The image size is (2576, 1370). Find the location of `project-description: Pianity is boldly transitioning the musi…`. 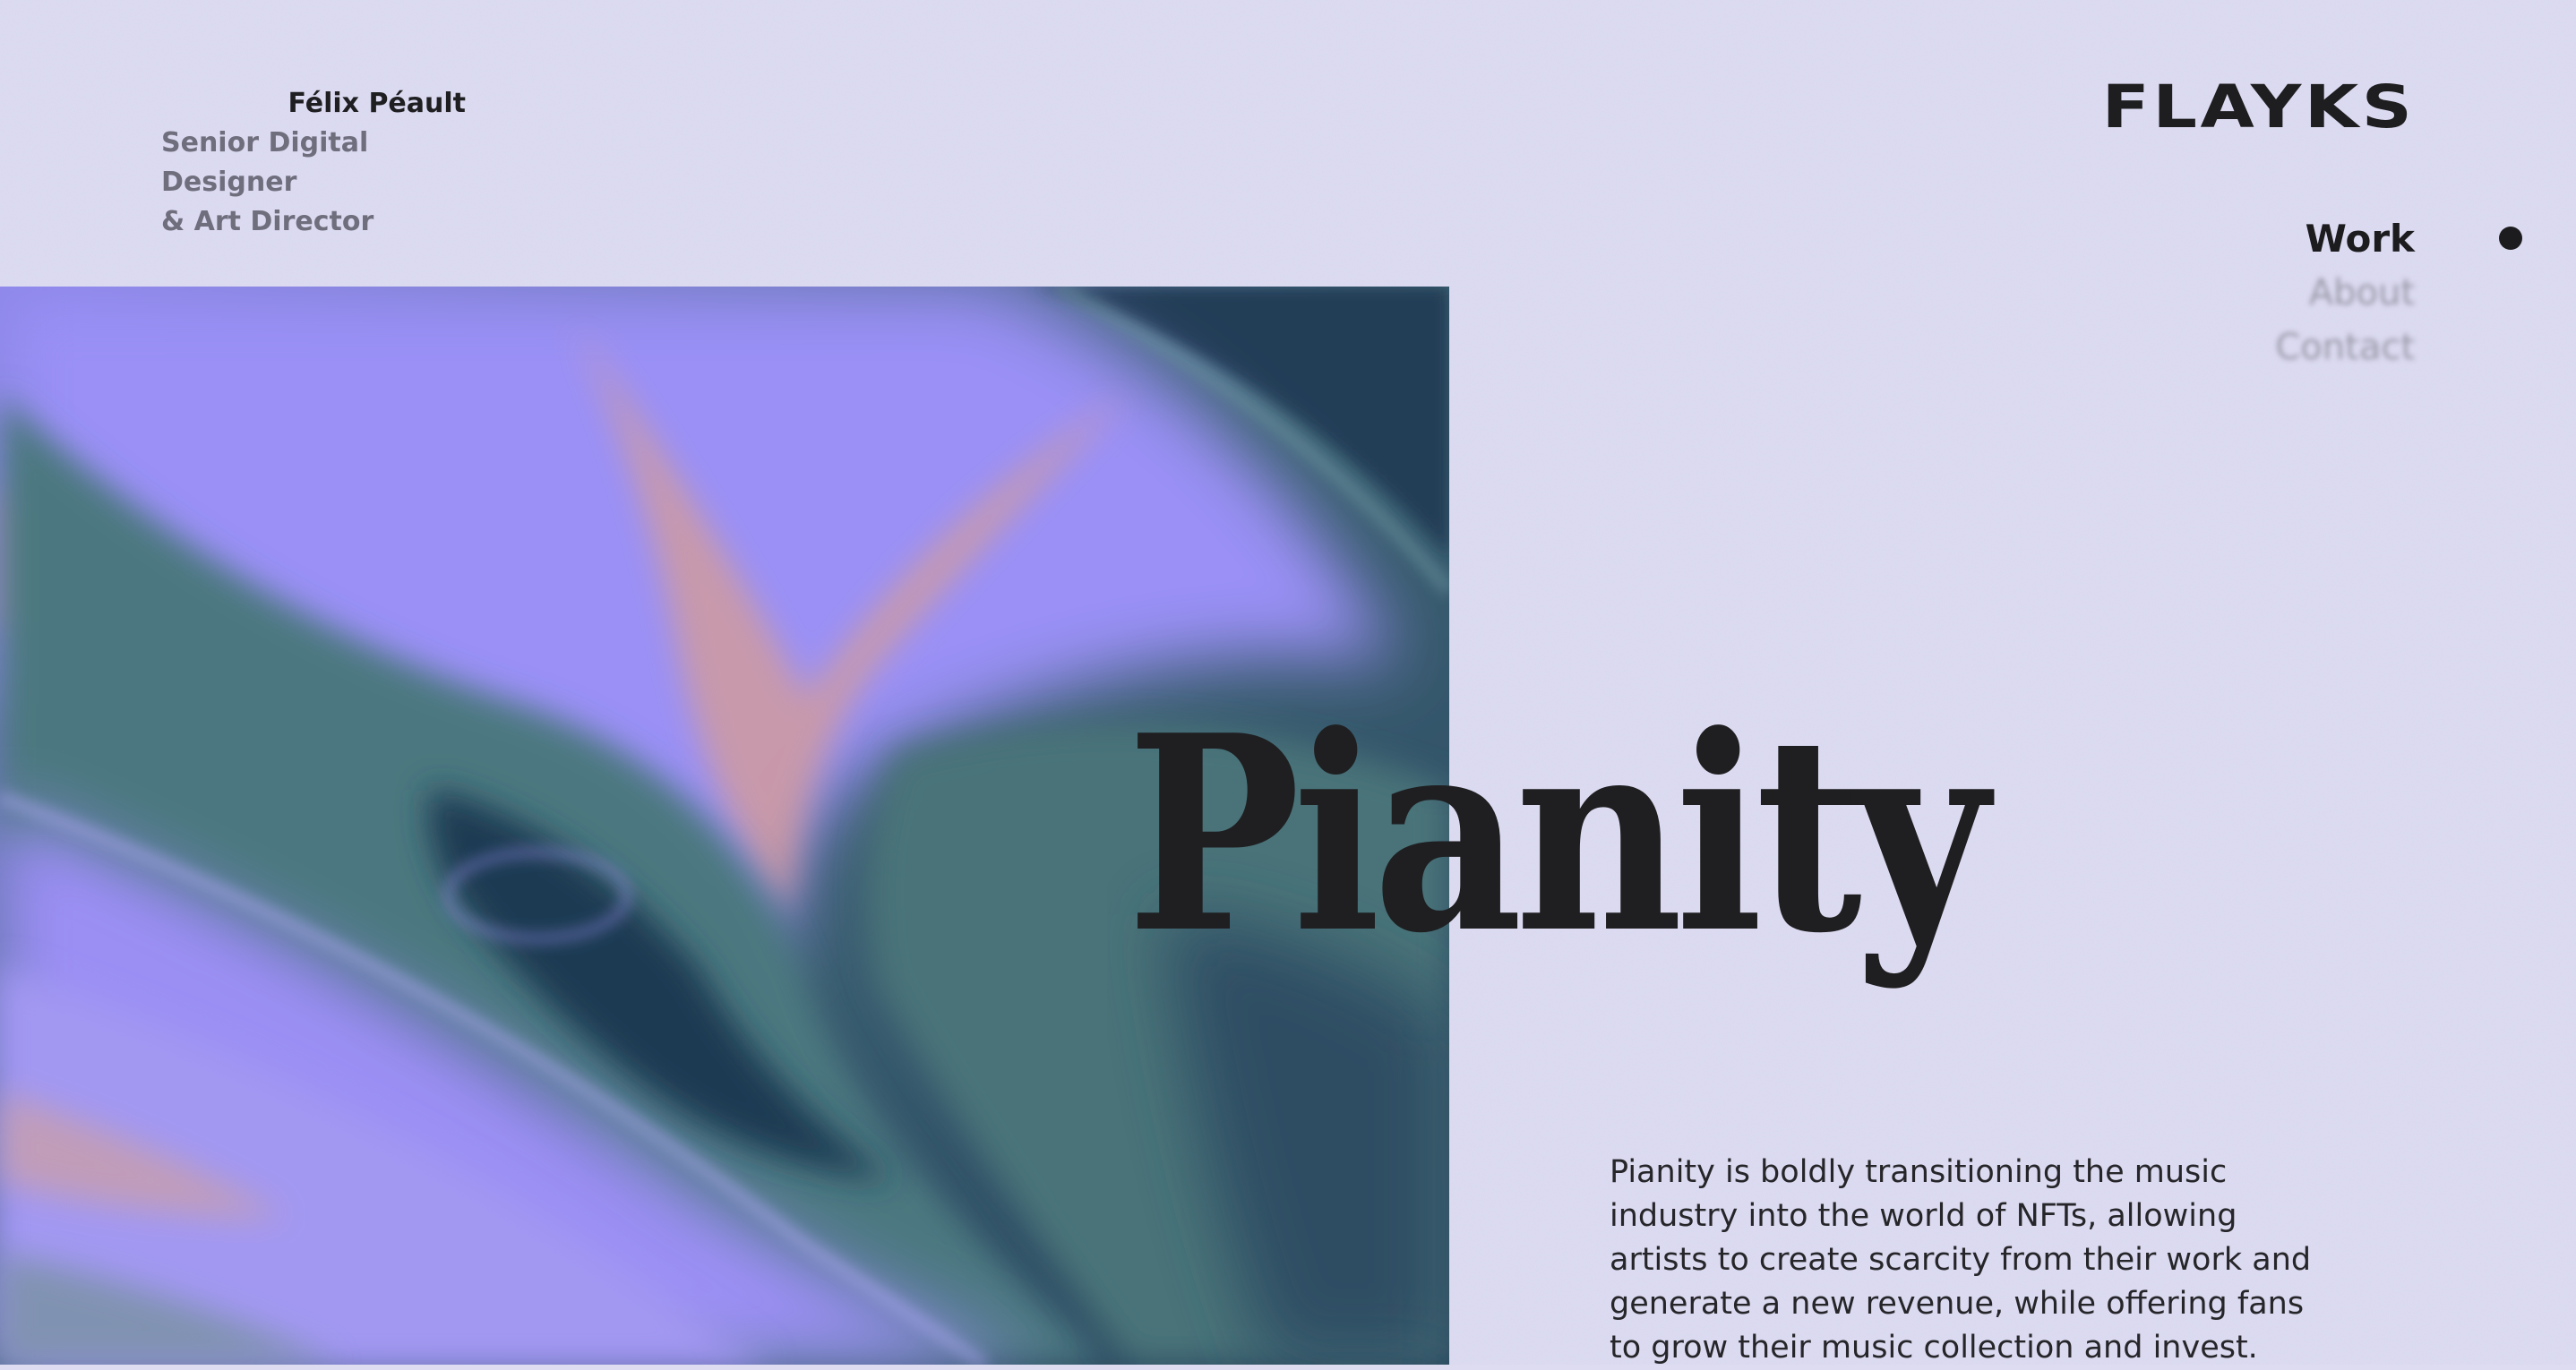

project-description: Pianity is boldly transitioning the musi… is located at coordinates (1961, 1260).